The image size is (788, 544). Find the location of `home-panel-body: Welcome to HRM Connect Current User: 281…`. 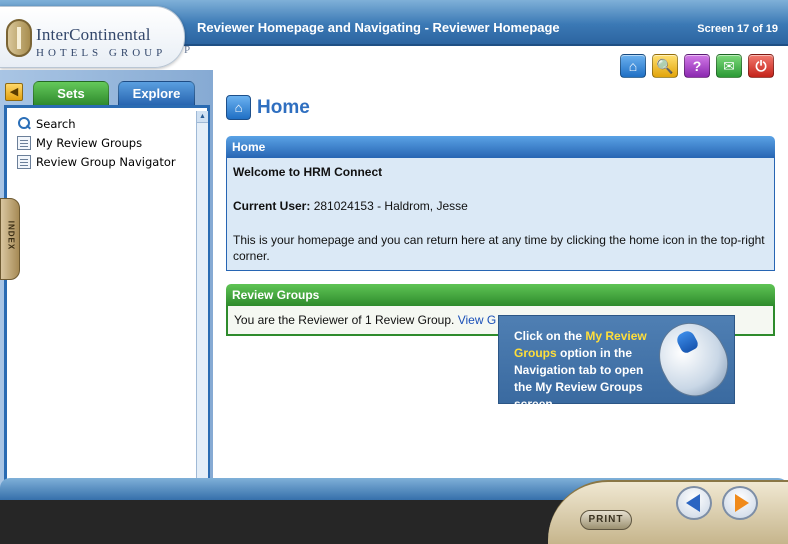

home-panel-body: Welcome to HRM Connect Current User: 281… is located at coordinates (500, 214).